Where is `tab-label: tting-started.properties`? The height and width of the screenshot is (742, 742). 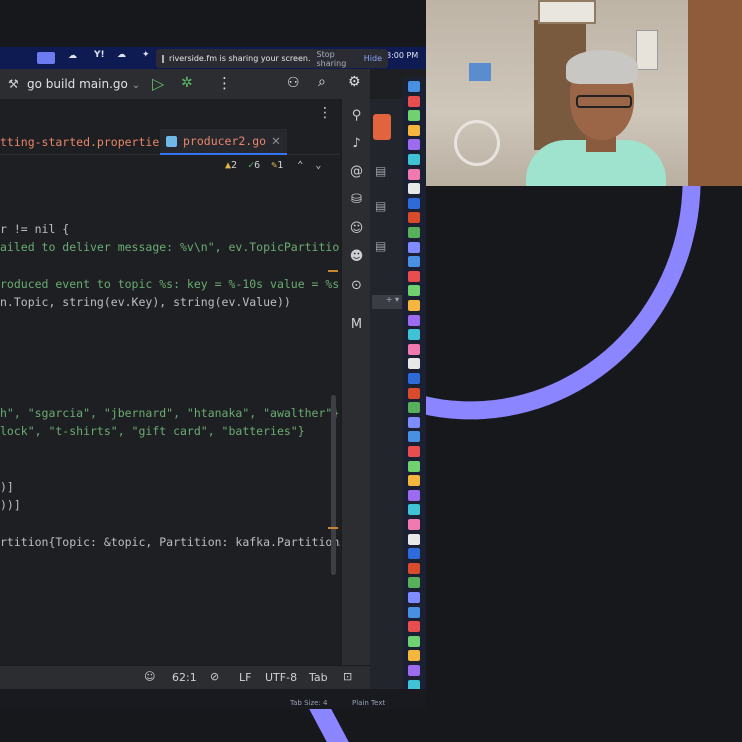 tab-label: tting-started.properties is located at coordinates (83, 142).